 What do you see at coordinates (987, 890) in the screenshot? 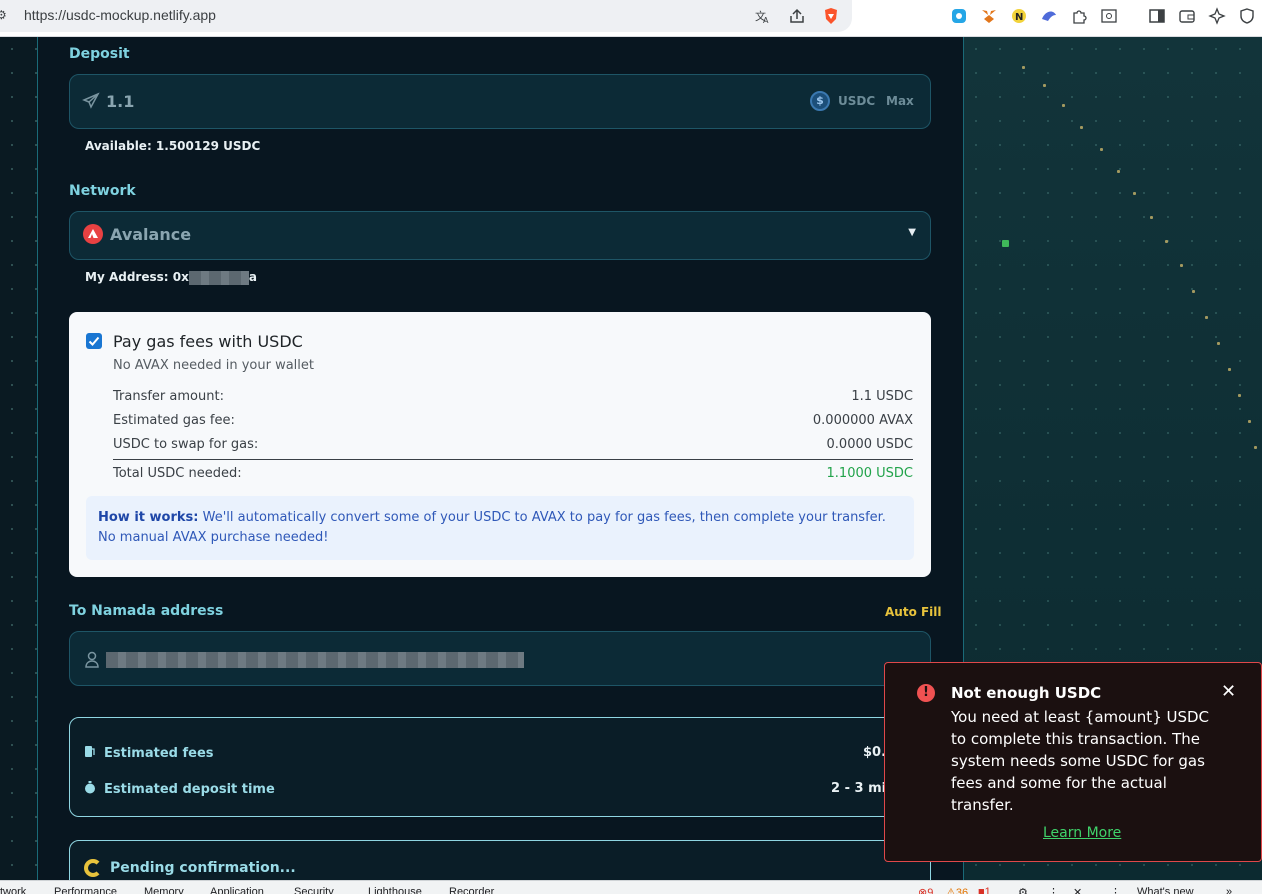
I see `info-count-value: 1` at bounding box center [987, 890].